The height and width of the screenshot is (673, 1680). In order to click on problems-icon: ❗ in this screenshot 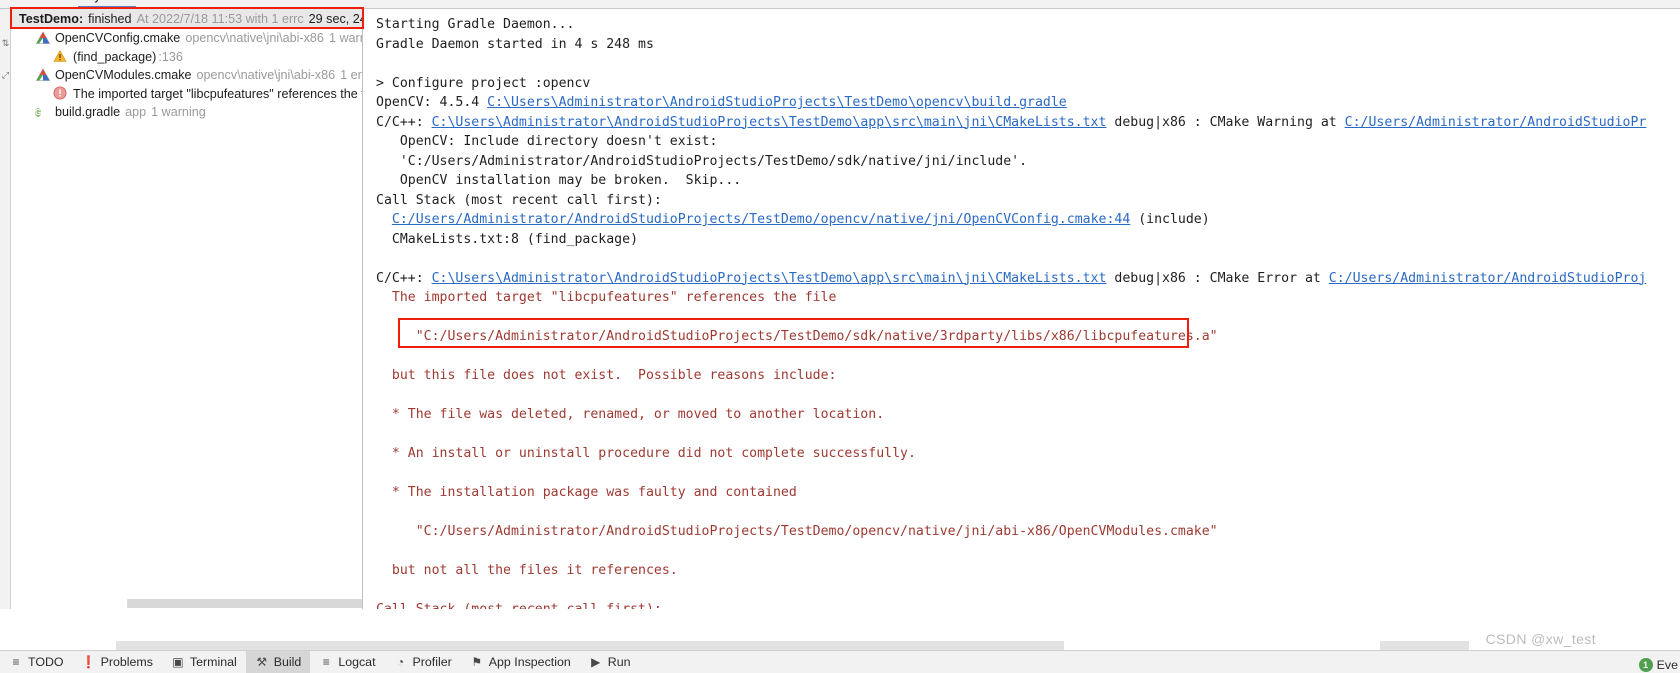, I will do `click(89, 662)`.